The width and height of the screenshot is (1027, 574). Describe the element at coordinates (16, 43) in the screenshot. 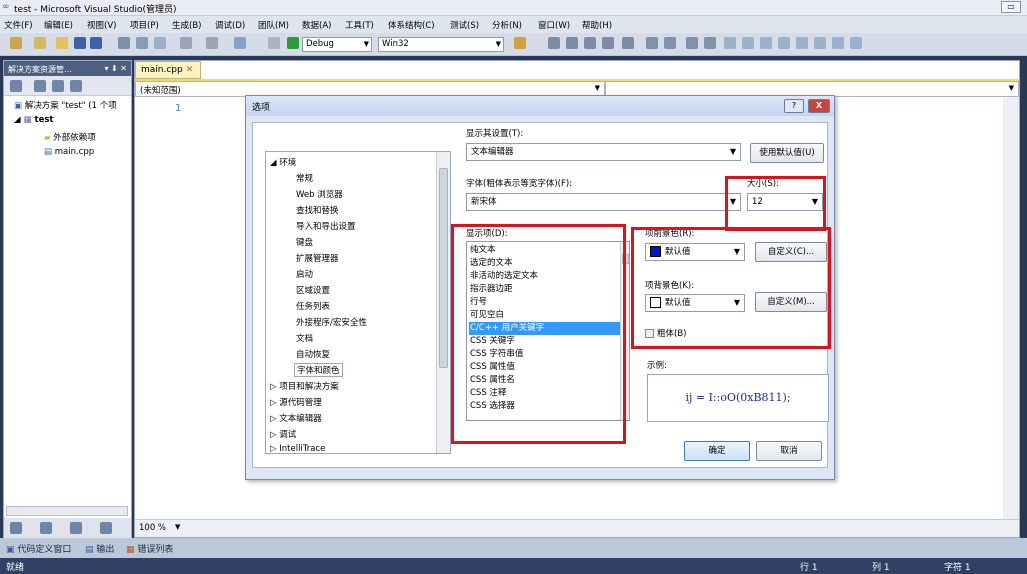

I see `new-project-icon` at that location.